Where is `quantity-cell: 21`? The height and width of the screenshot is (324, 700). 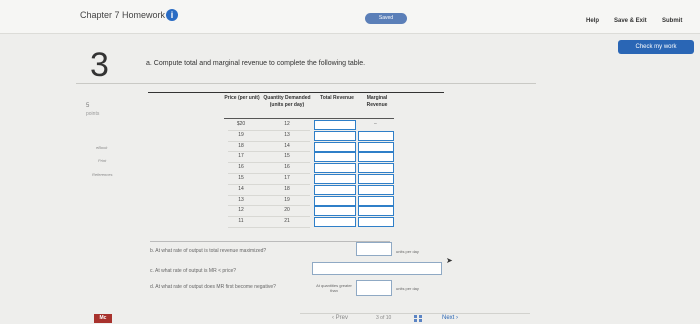 quantity-cell: 21 is located at coordinates (287, 221).